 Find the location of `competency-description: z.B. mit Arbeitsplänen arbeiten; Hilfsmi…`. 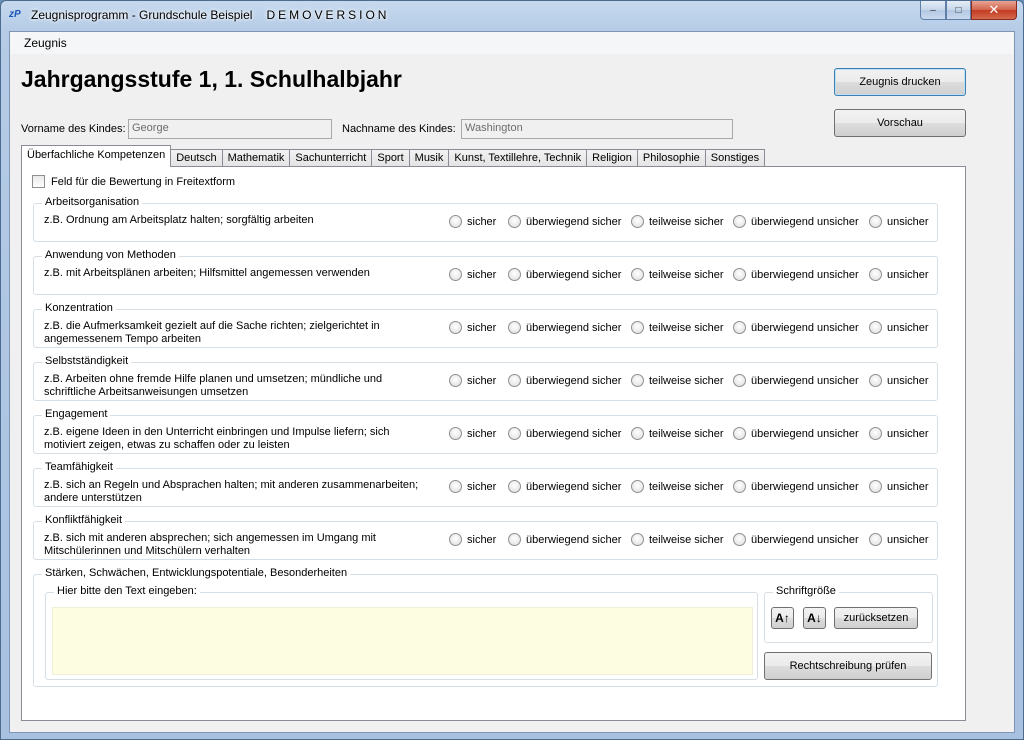

competency-description: z.B. mit Arbeitsplänen arbeiten; Hilfsmi… is located at coordinates (207, 273).